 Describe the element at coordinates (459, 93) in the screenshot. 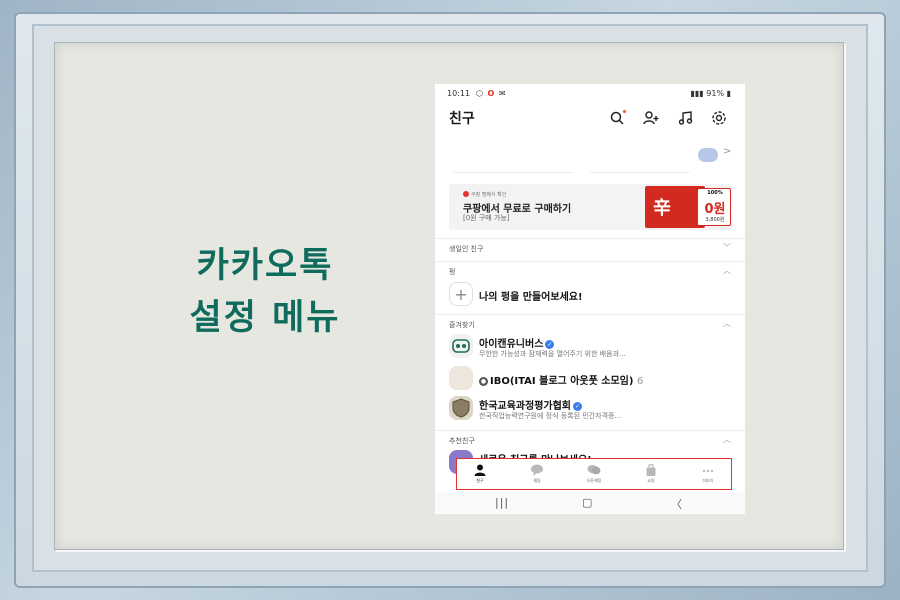

I see `status-time: 10:11` at that location.